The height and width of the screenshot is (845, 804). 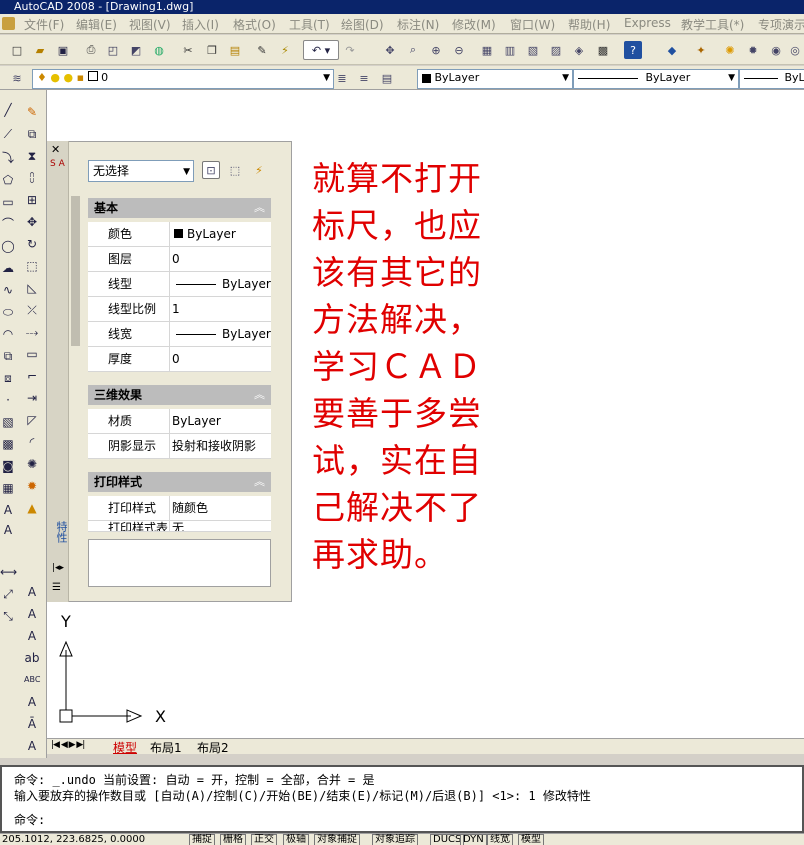 I want to click on section-plot-style-header: 打印样式 ︽, so click(x=179, y=482).